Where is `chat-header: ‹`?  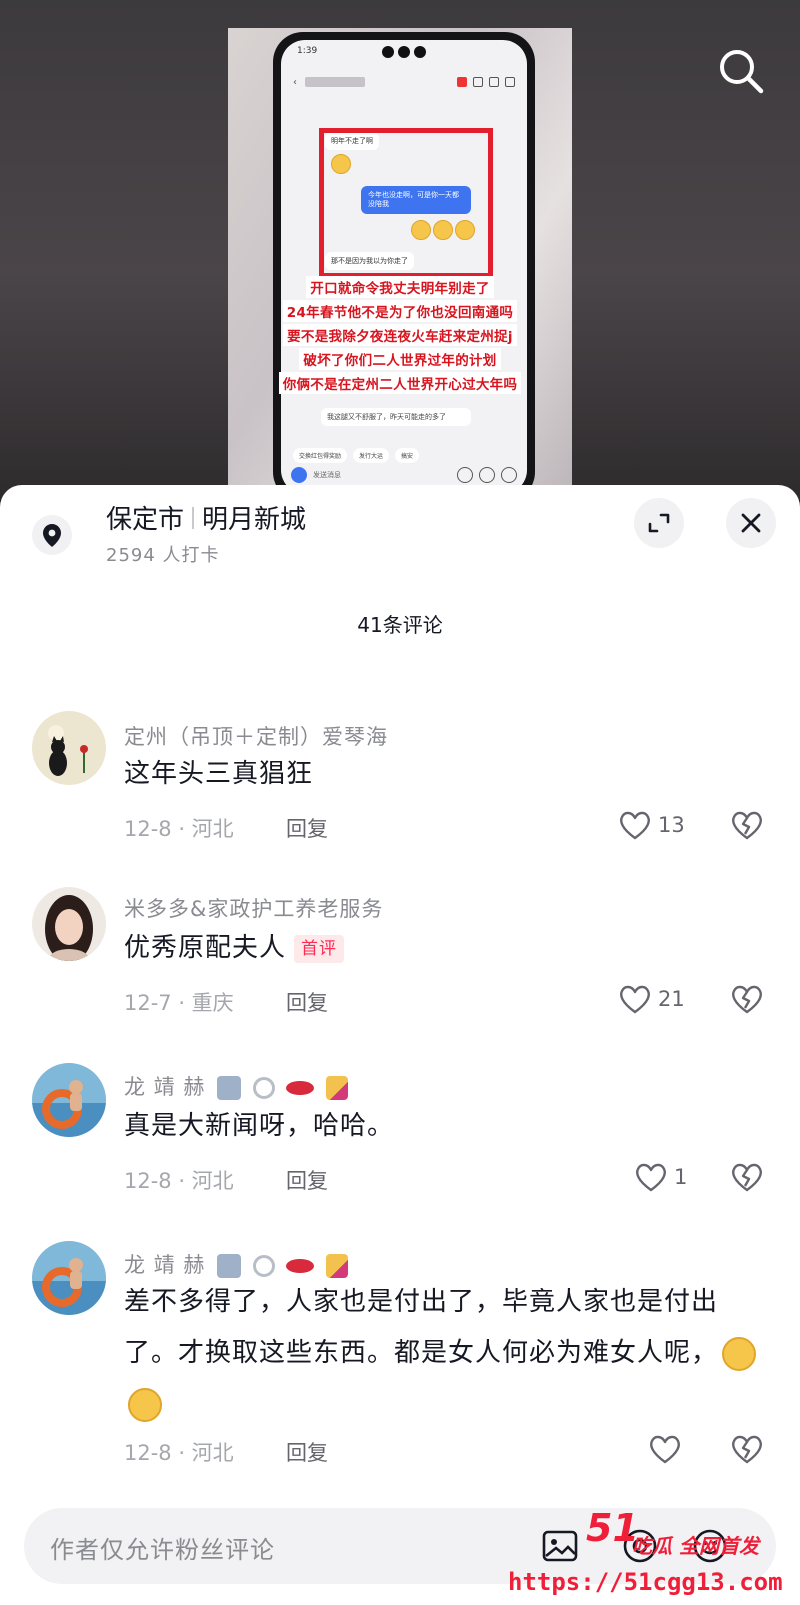
chat-header: ‹ is located at coordinates (404, 82).